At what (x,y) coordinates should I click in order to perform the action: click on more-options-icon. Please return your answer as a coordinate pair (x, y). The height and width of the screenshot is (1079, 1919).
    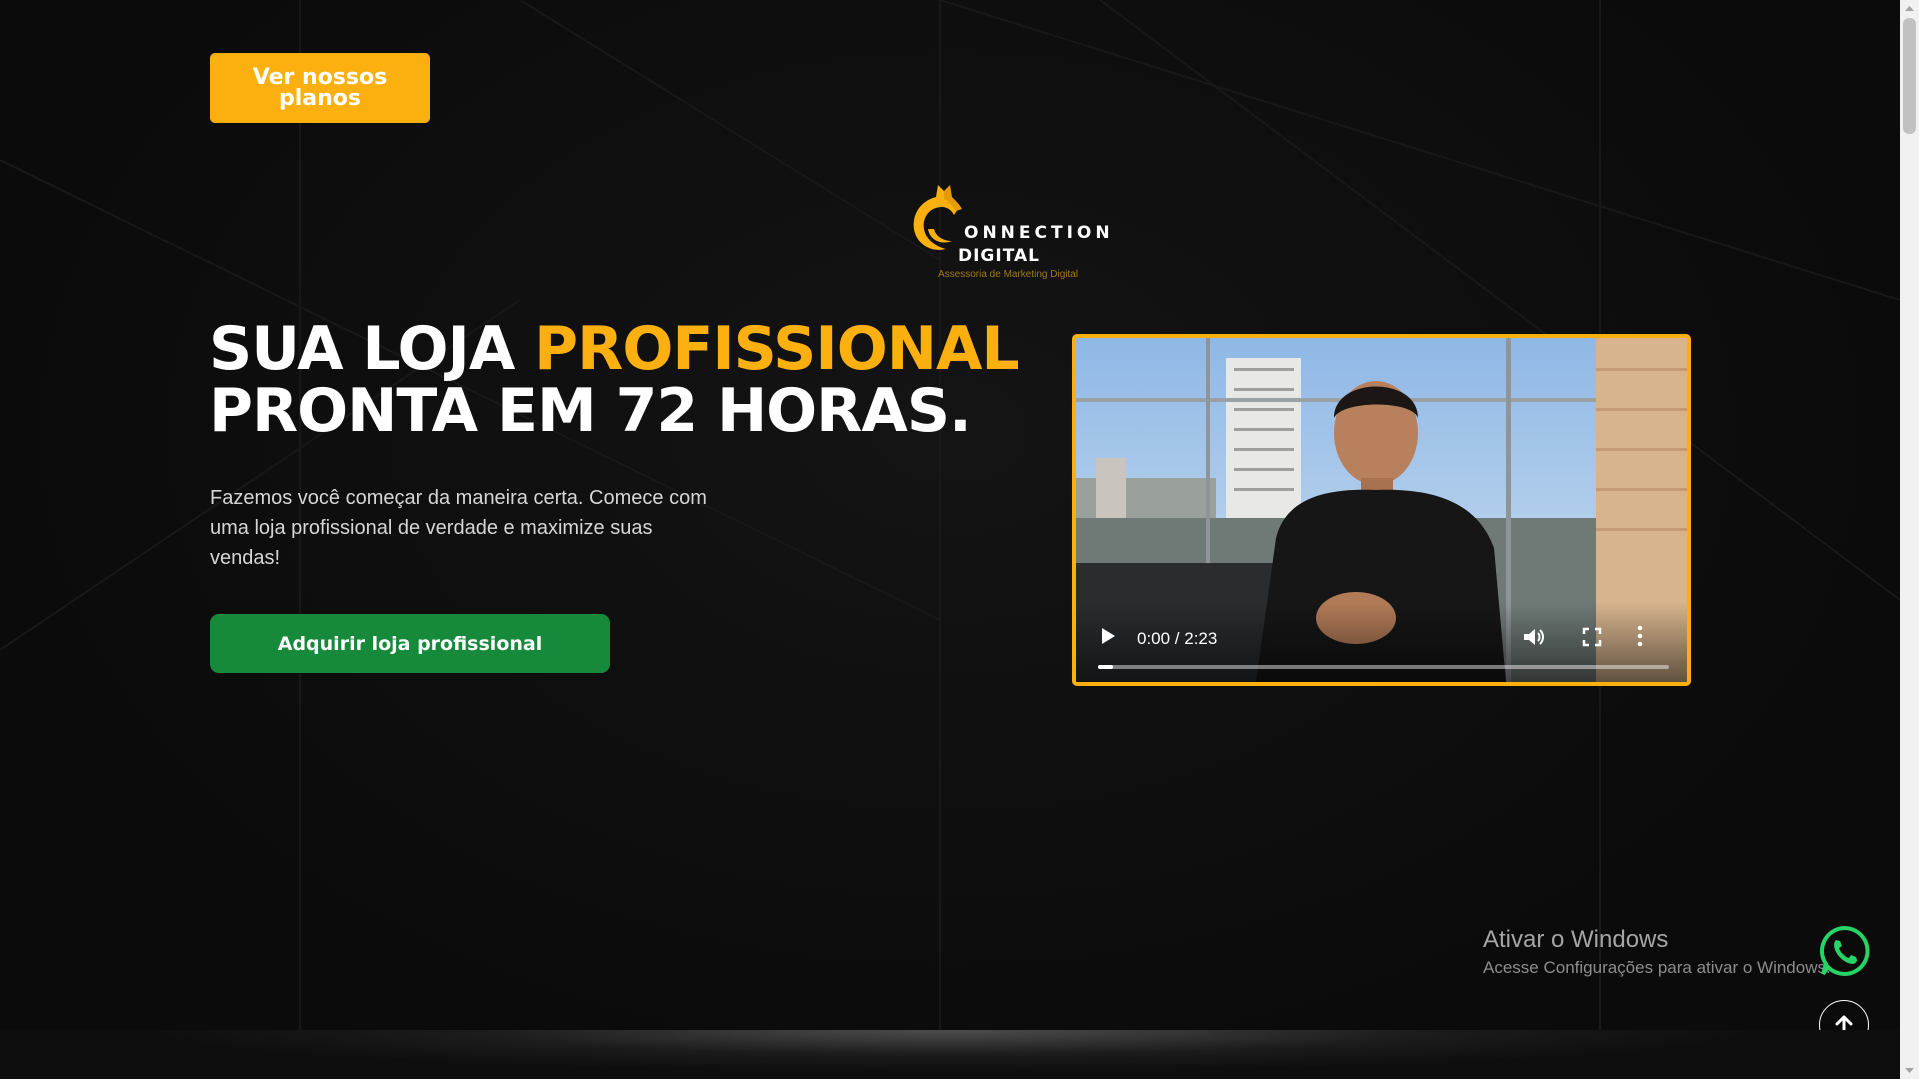
    Looking at the image, I should click on (1640, 636).